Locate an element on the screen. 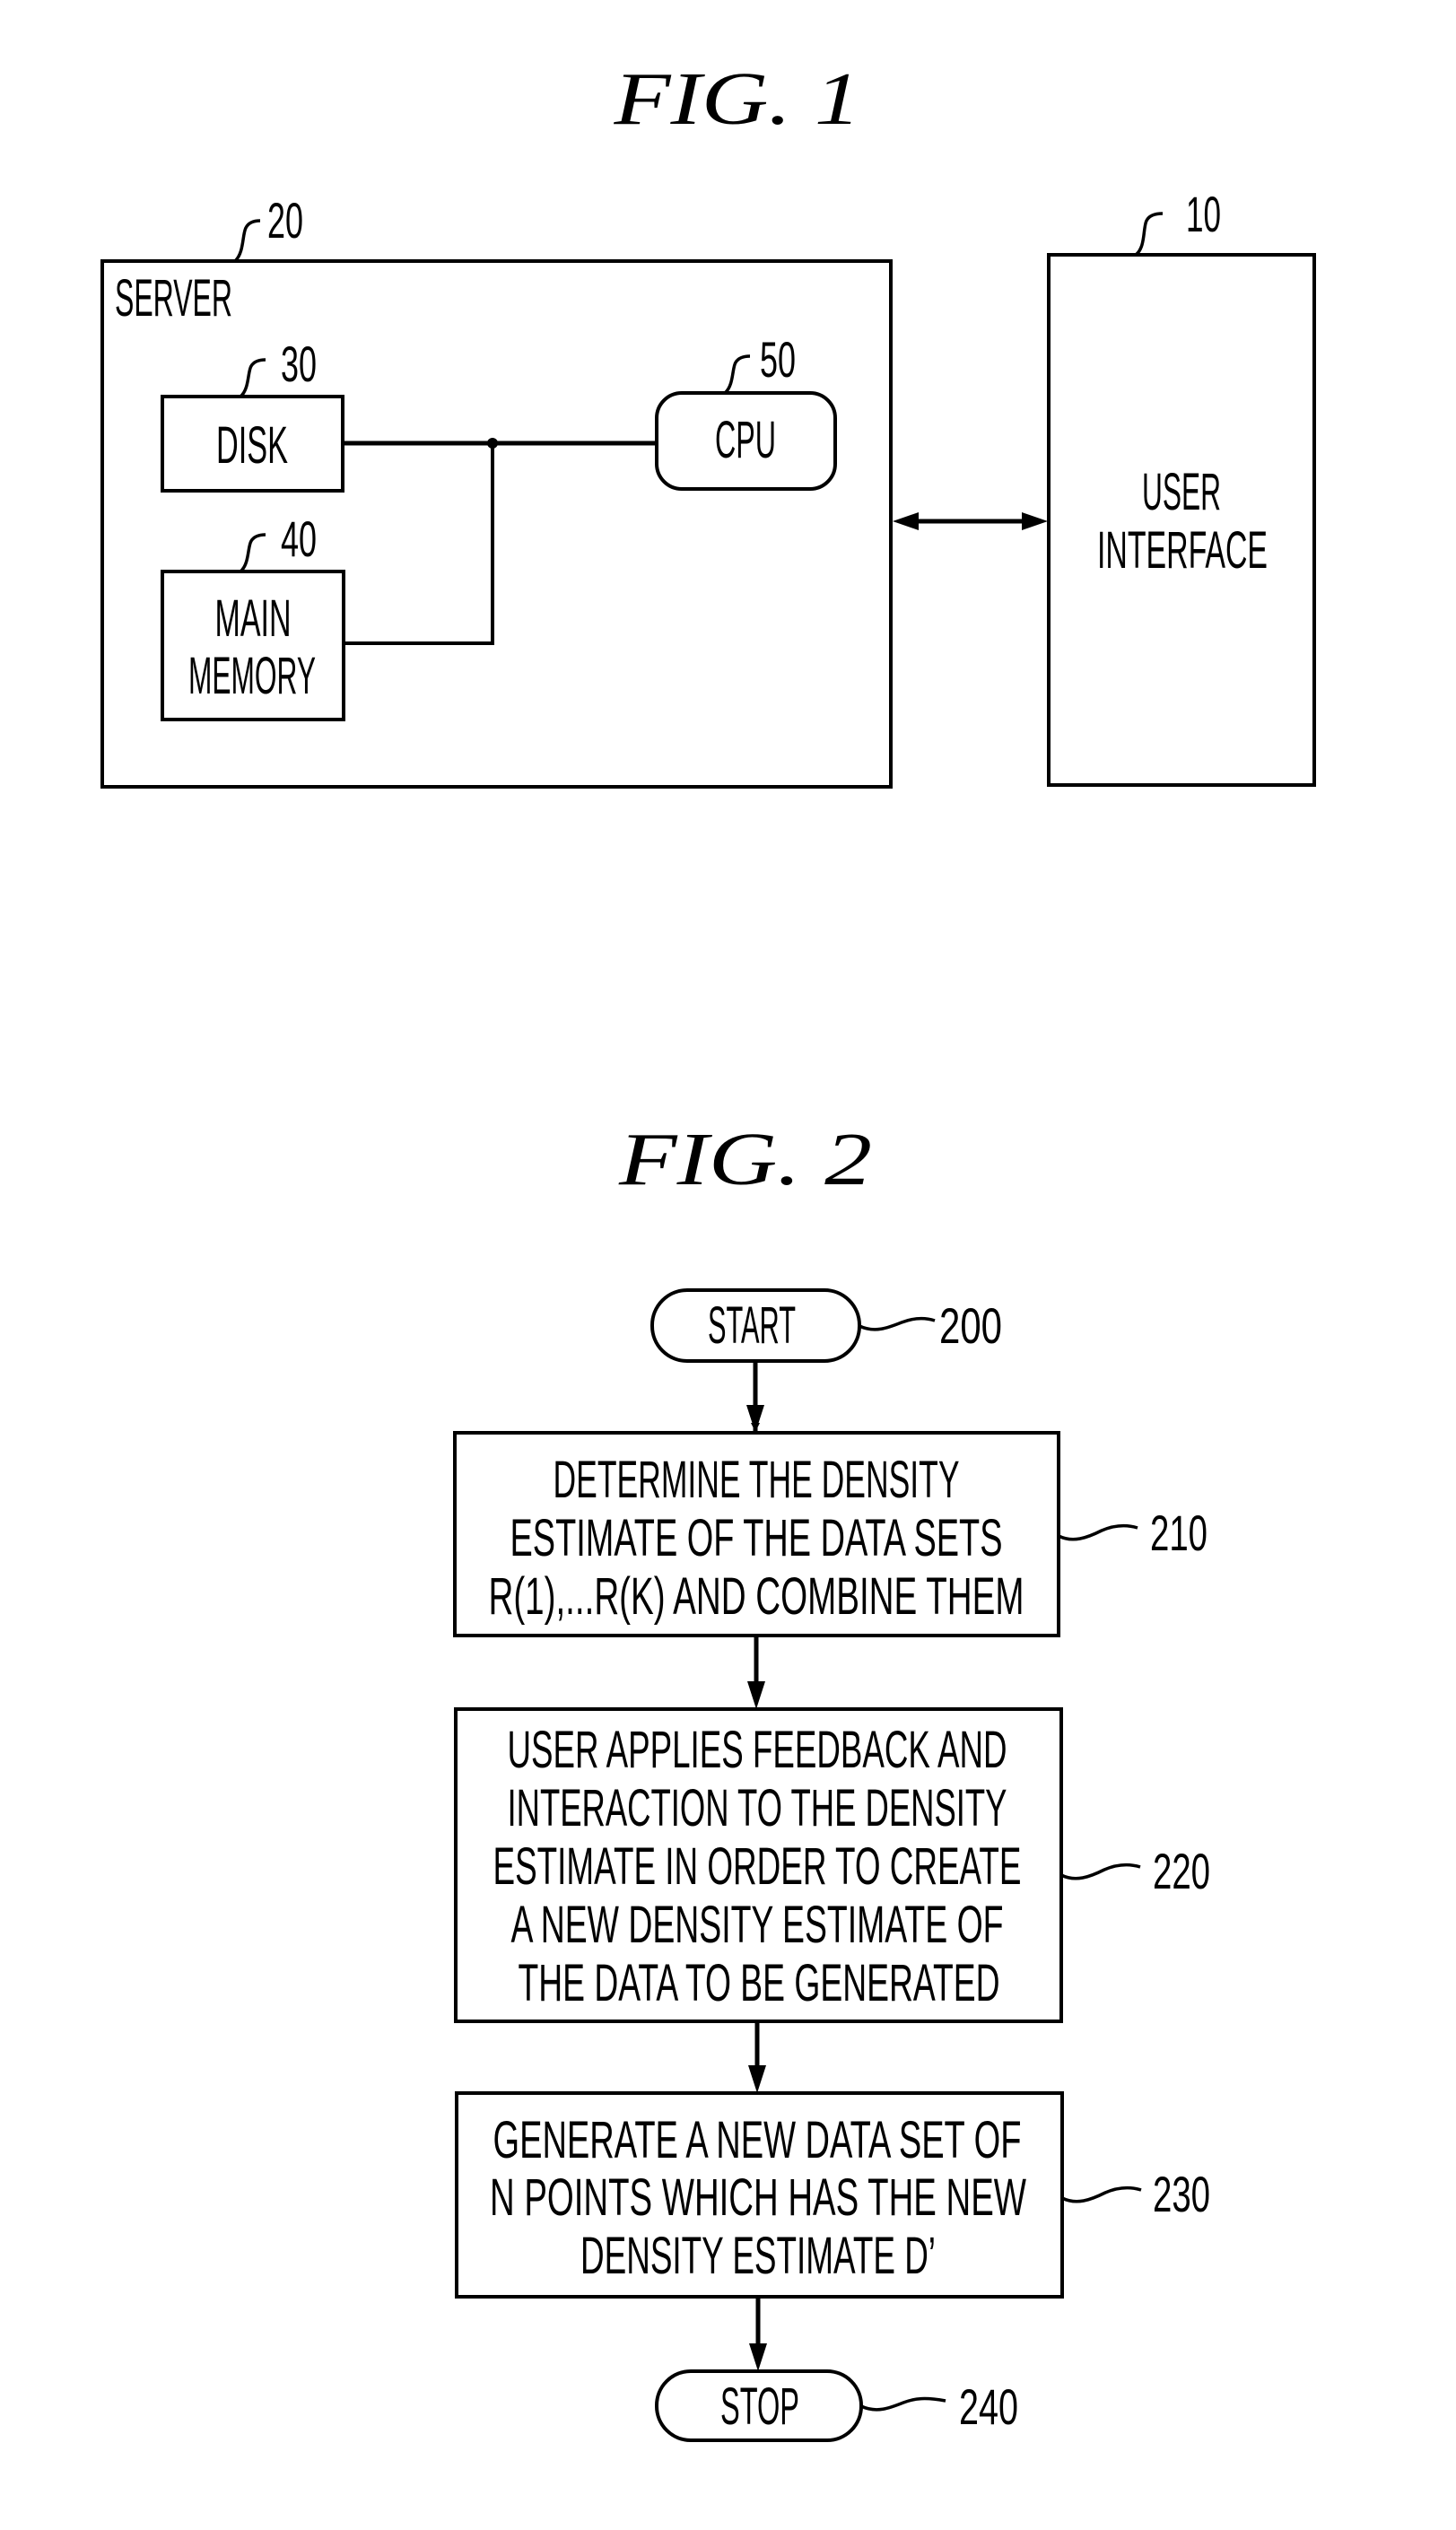 This screenshot has height=2530, width=1456. step-230-ref-number: 230 is located at coordinates (1181, 2194).